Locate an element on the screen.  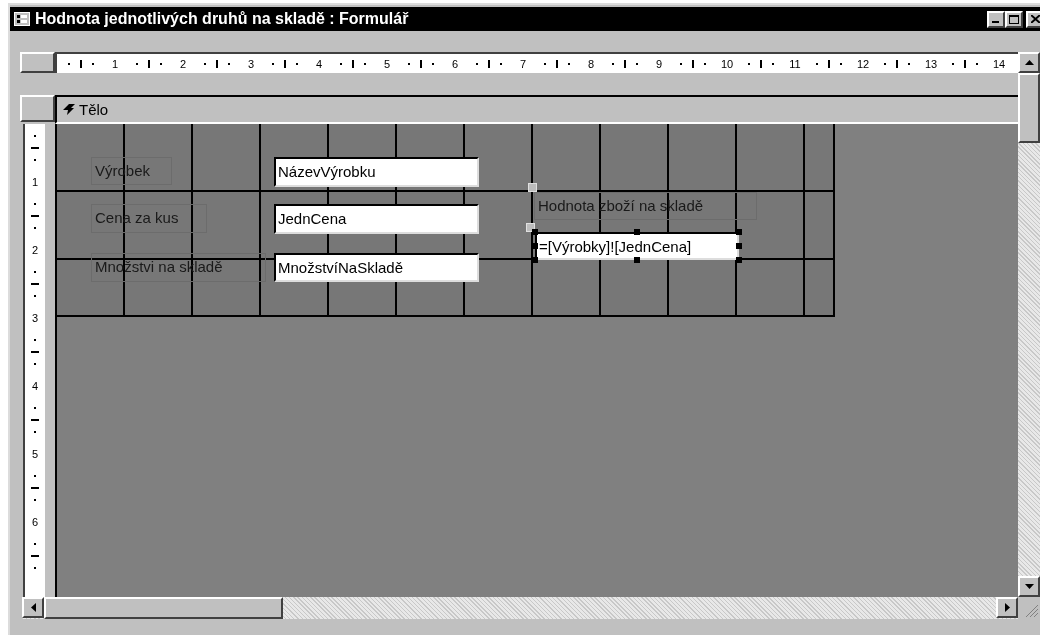
text-box: JednCena is located at coordinates (376, 219).